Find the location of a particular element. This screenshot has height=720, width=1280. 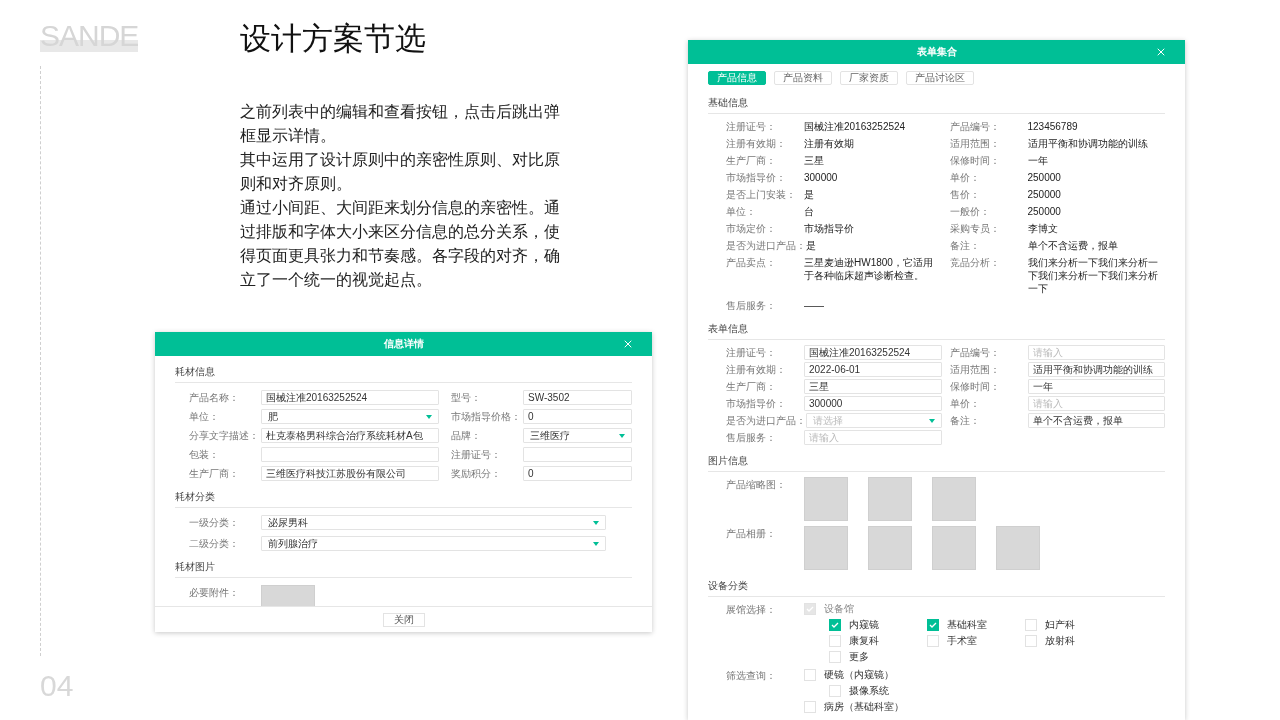

field-label: 是否上门安装： is located at coordinates (761, 195).